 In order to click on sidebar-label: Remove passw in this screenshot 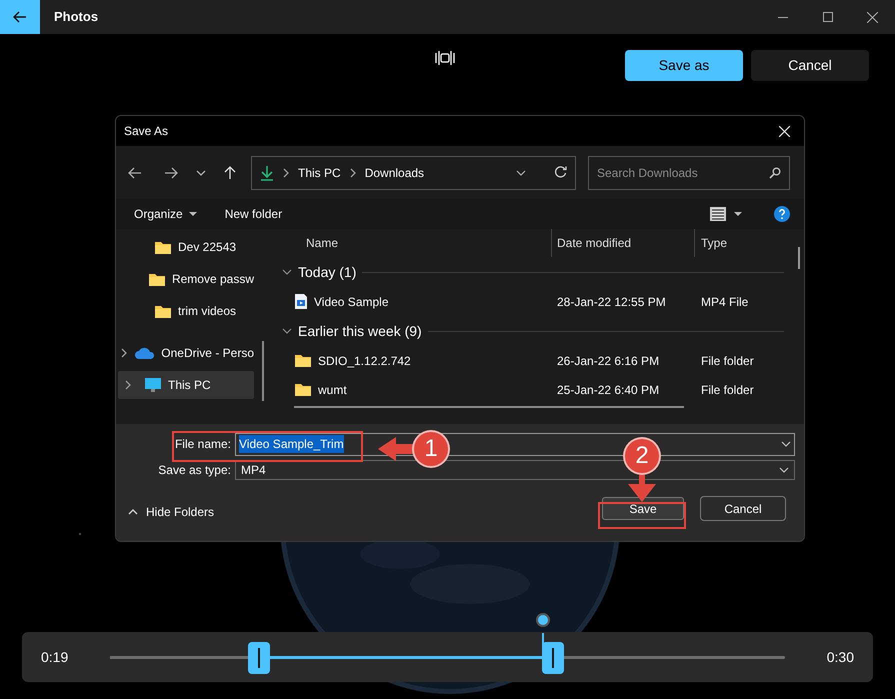, I will do `click(213, 279)`.